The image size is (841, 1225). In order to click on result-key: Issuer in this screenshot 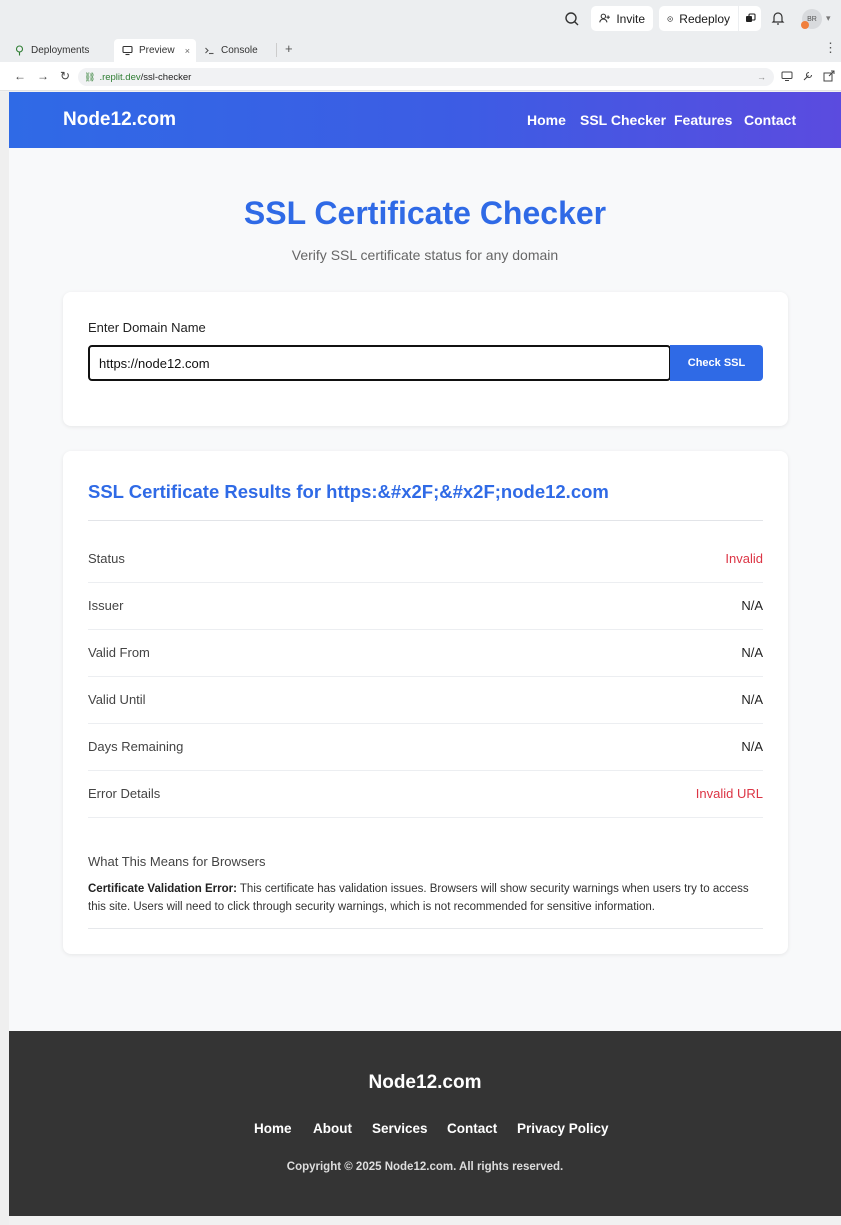, I will do `click(106, 605)`.